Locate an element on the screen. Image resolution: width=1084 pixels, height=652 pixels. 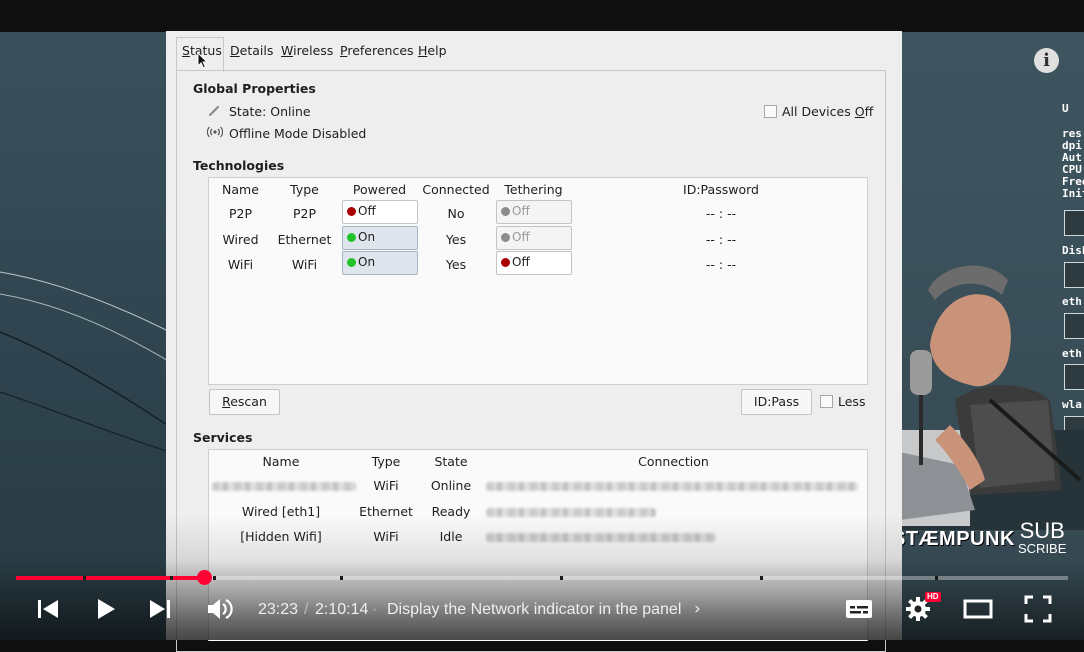
svc-type: Ethernet is located at coordinates (386, 511).